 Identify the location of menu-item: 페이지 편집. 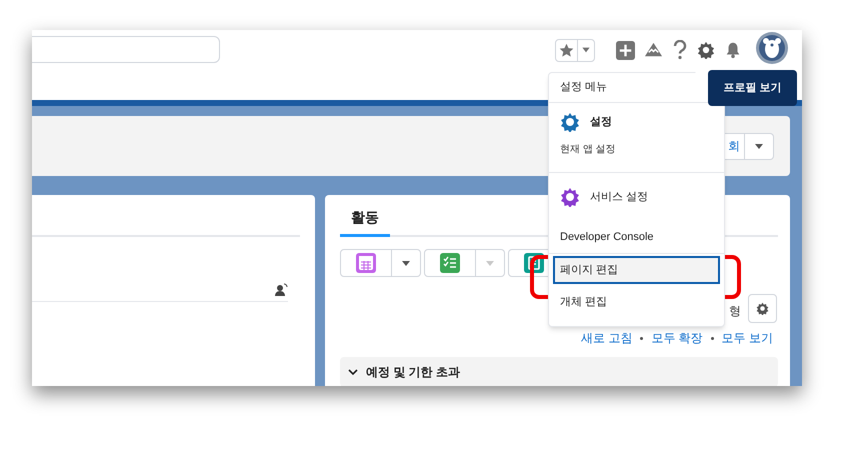
(636, 270).